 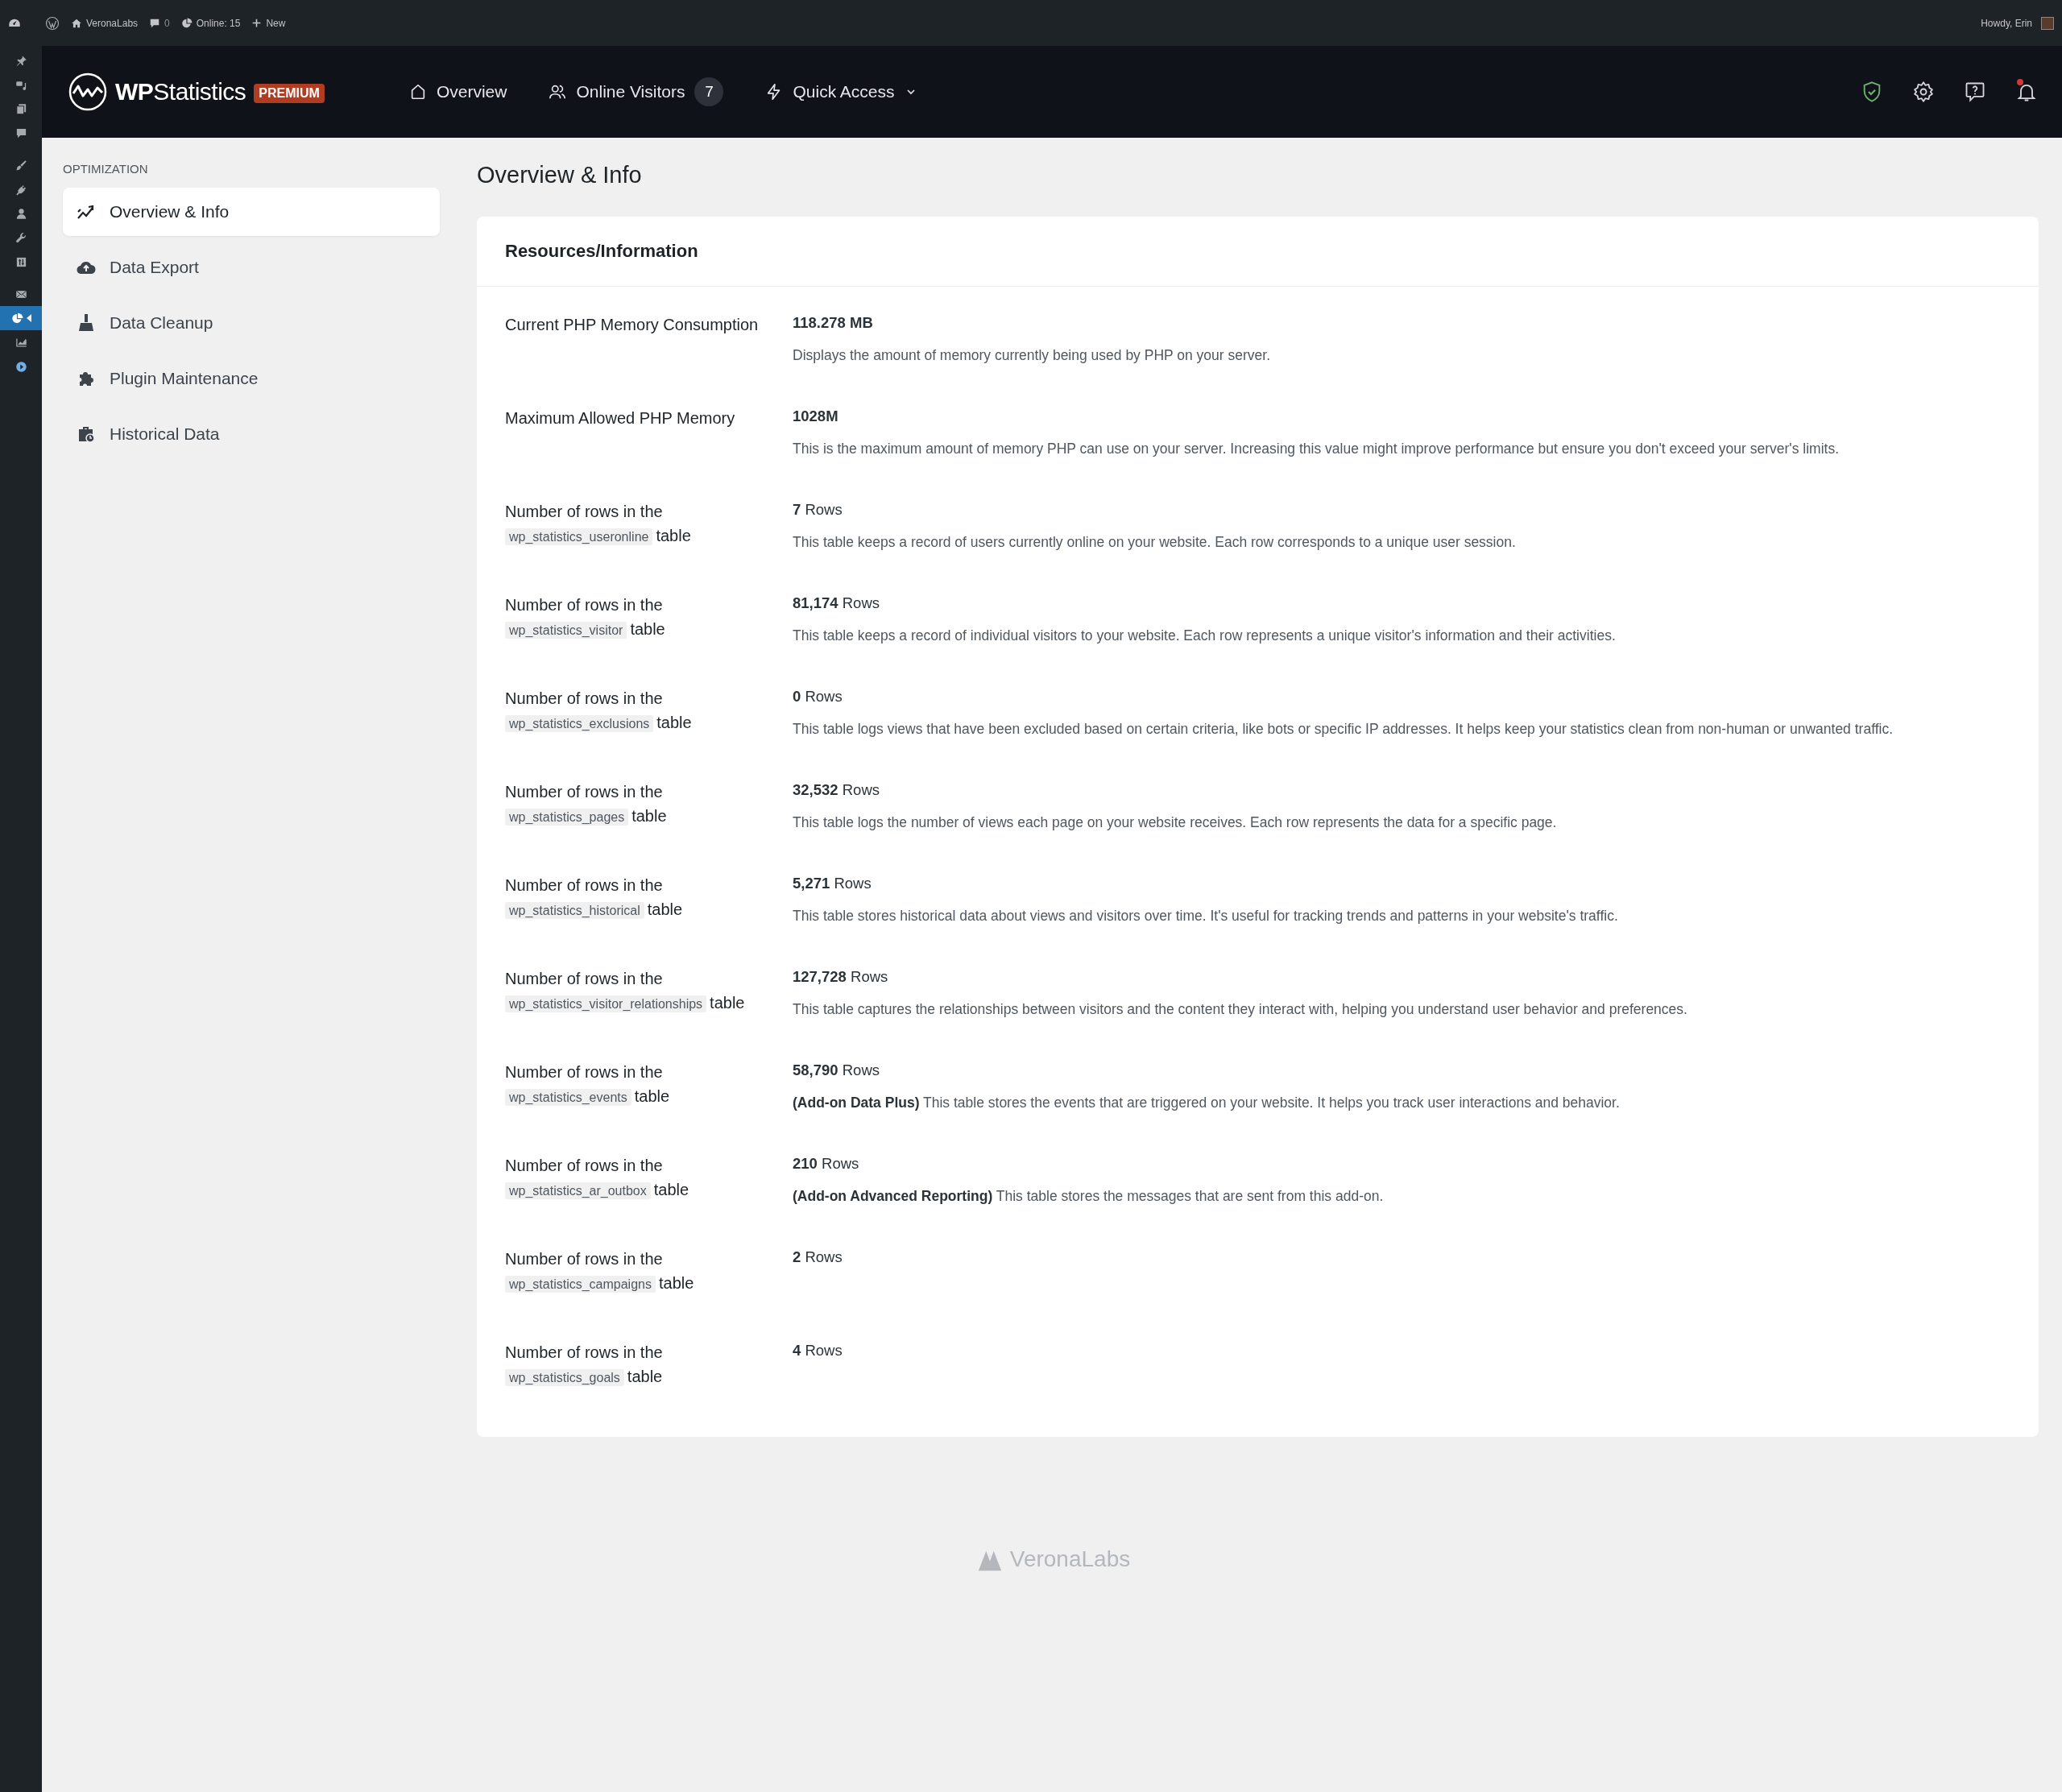 I want to click on play-circle-icon, so click(x=20, y=366).